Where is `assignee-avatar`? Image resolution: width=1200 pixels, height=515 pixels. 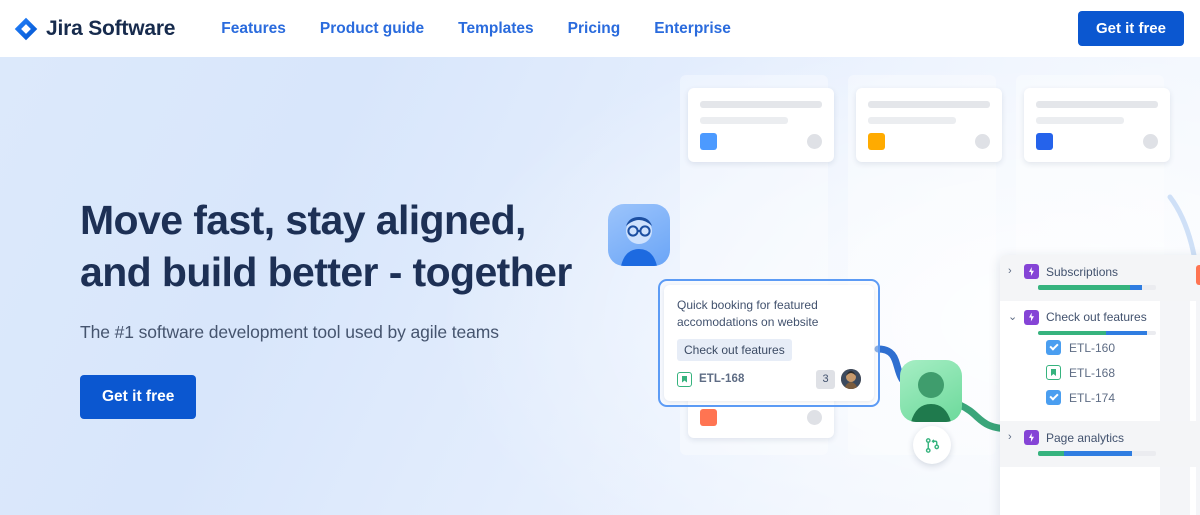 assignee-avatar is located at coordinates (851, 379).